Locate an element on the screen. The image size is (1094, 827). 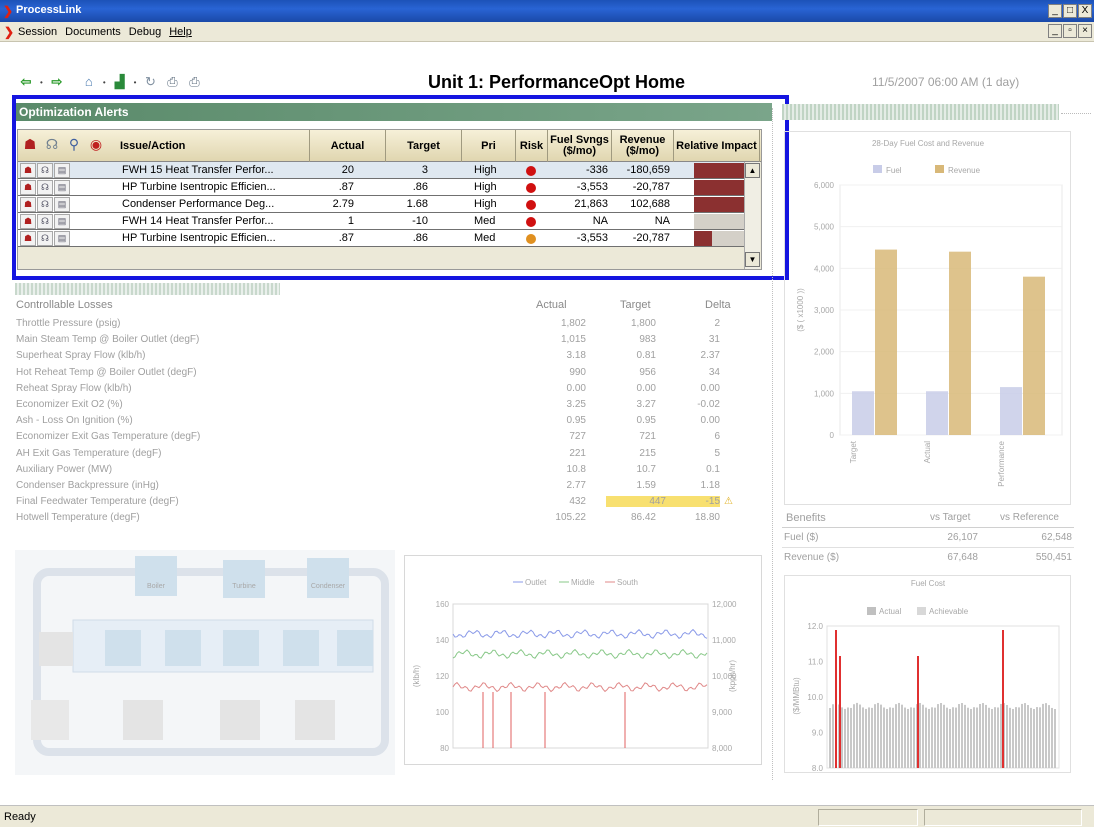
benefits-value: 550,451 is located at coordinates (1053, 557).